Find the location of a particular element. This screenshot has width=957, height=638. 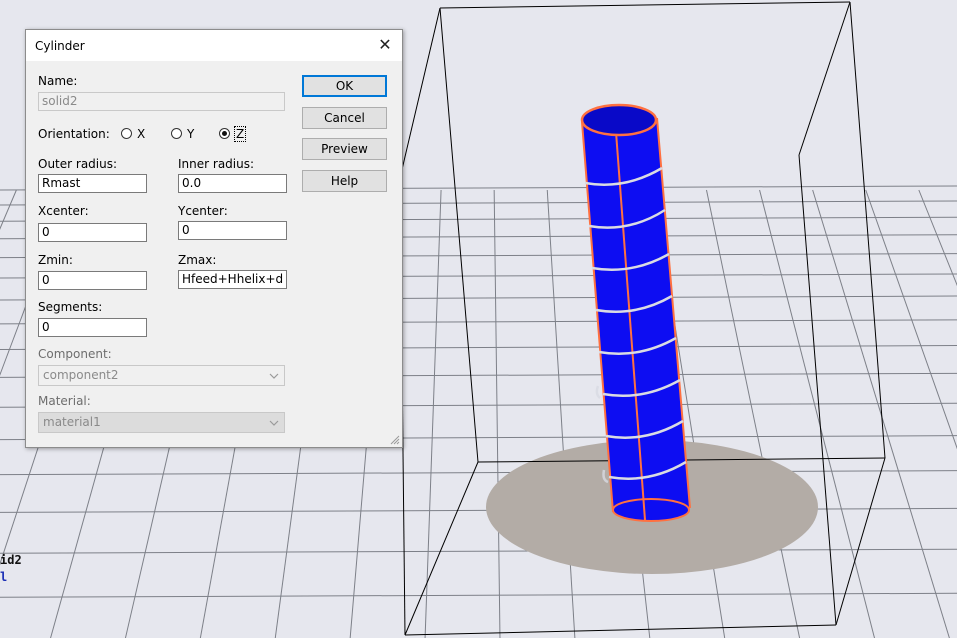

radio-circle-y is located at coordinates (176, 133).